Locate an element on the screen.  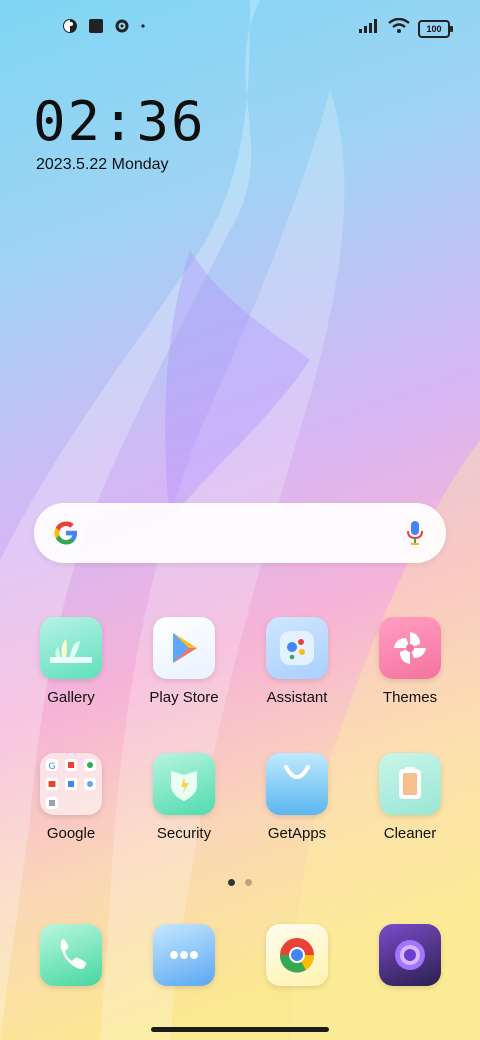
camera-icon is located at coordinates (410, 955).